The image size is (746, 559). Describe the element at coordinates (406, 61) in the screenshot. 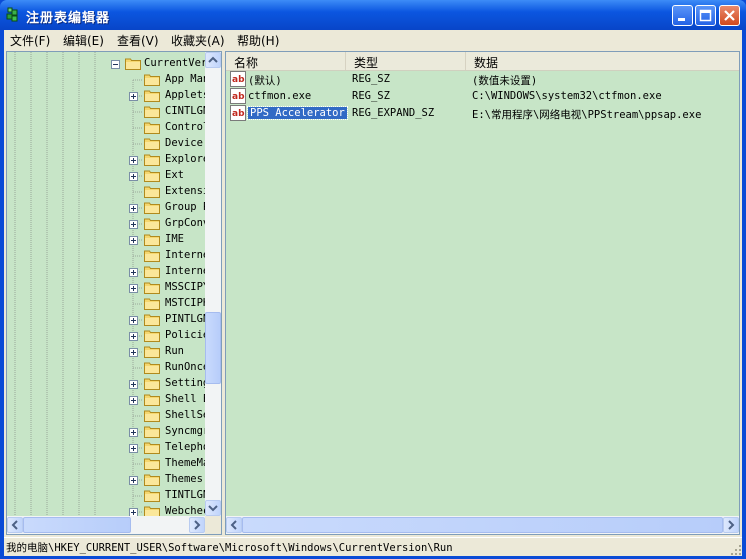

I see `column-header-type: 类型` at that location.